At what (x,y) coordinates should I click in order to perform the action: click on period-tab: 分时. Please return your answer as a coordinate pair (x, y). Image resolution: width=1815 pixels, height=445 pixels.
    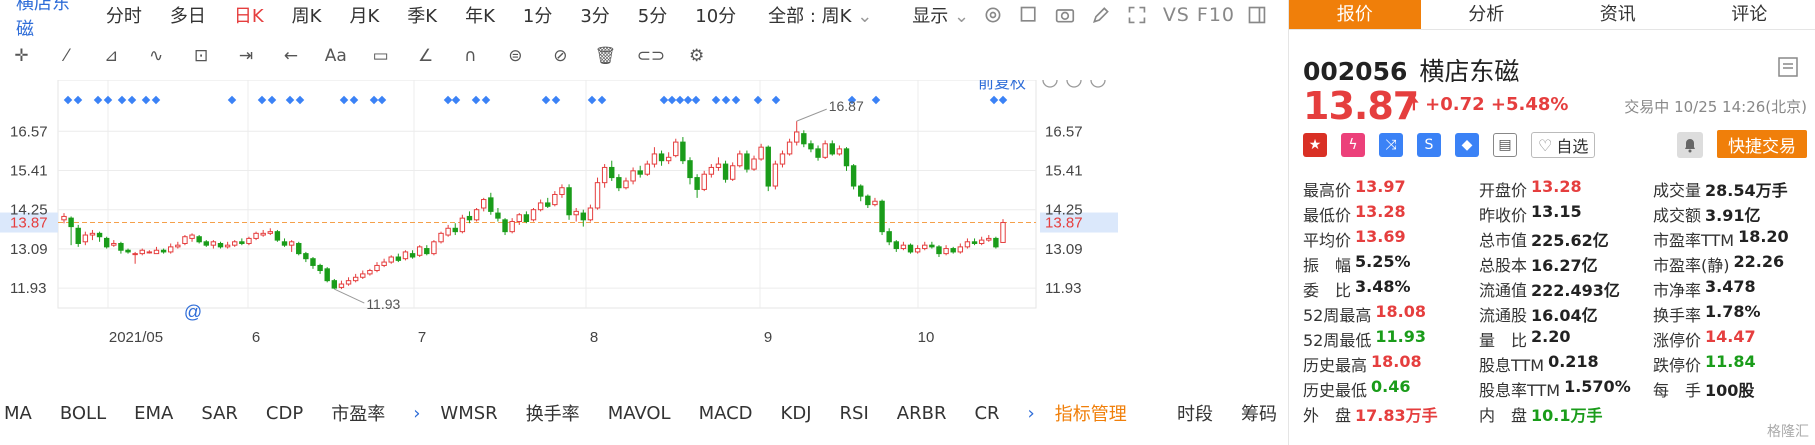
    Looking at the image, I should click on (124, 15).